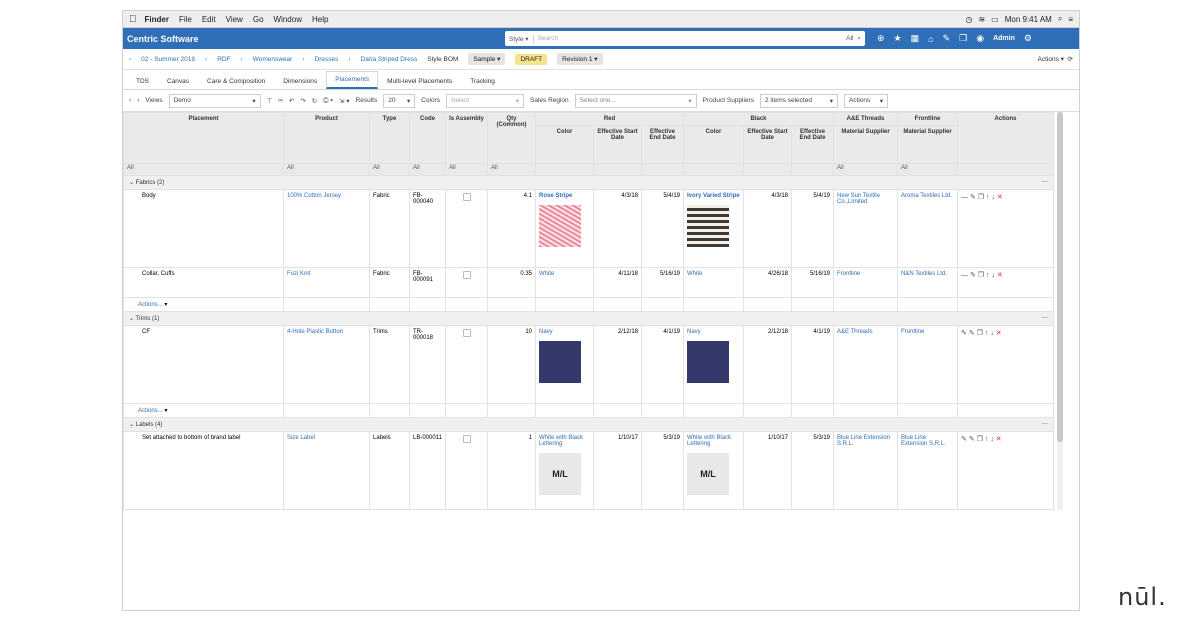 Image resolution: width=1200 pixels, height=630 pixels. I want to click on back-icon: ‹, so click(130, 100).